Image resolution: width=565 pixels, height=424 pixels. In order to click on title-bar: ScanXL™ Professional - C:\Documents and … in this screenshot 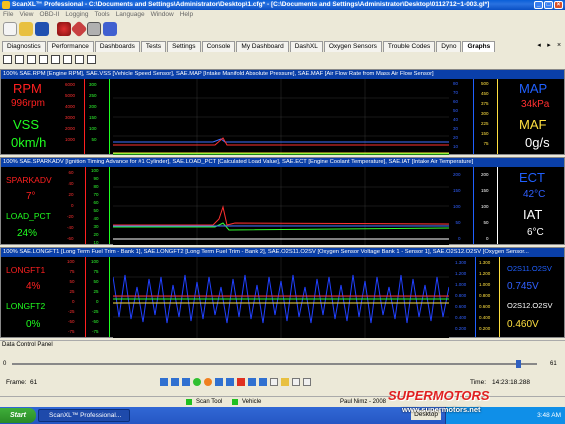, I will do `click(282, 5)`.